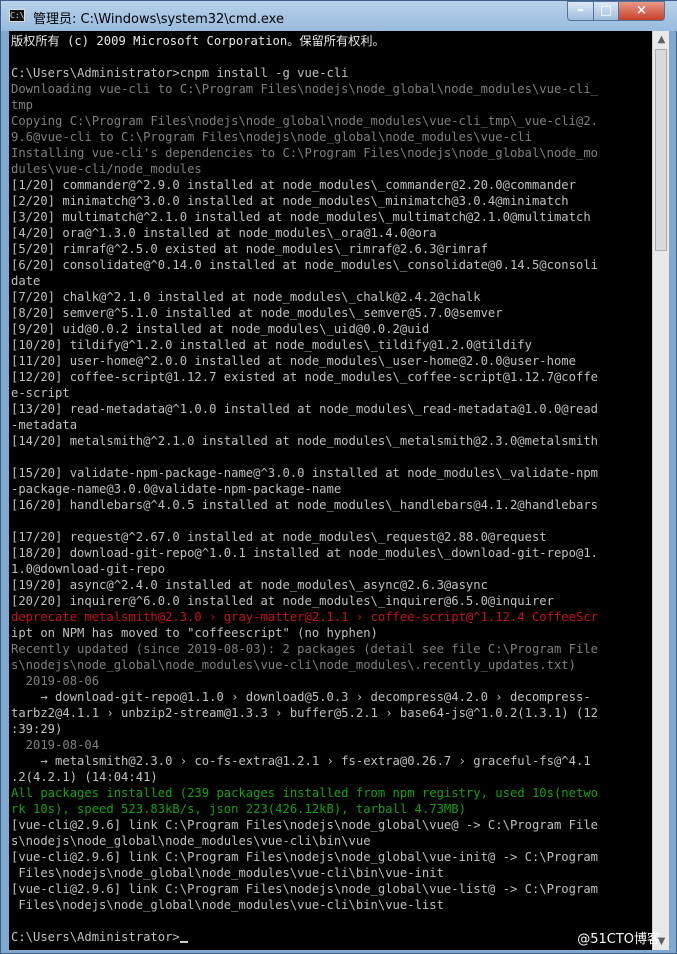 This screenshot has width=677, height=954. I want to click on terminal-line: .2(4.2.1) (14:04:41), so click(84, 777).